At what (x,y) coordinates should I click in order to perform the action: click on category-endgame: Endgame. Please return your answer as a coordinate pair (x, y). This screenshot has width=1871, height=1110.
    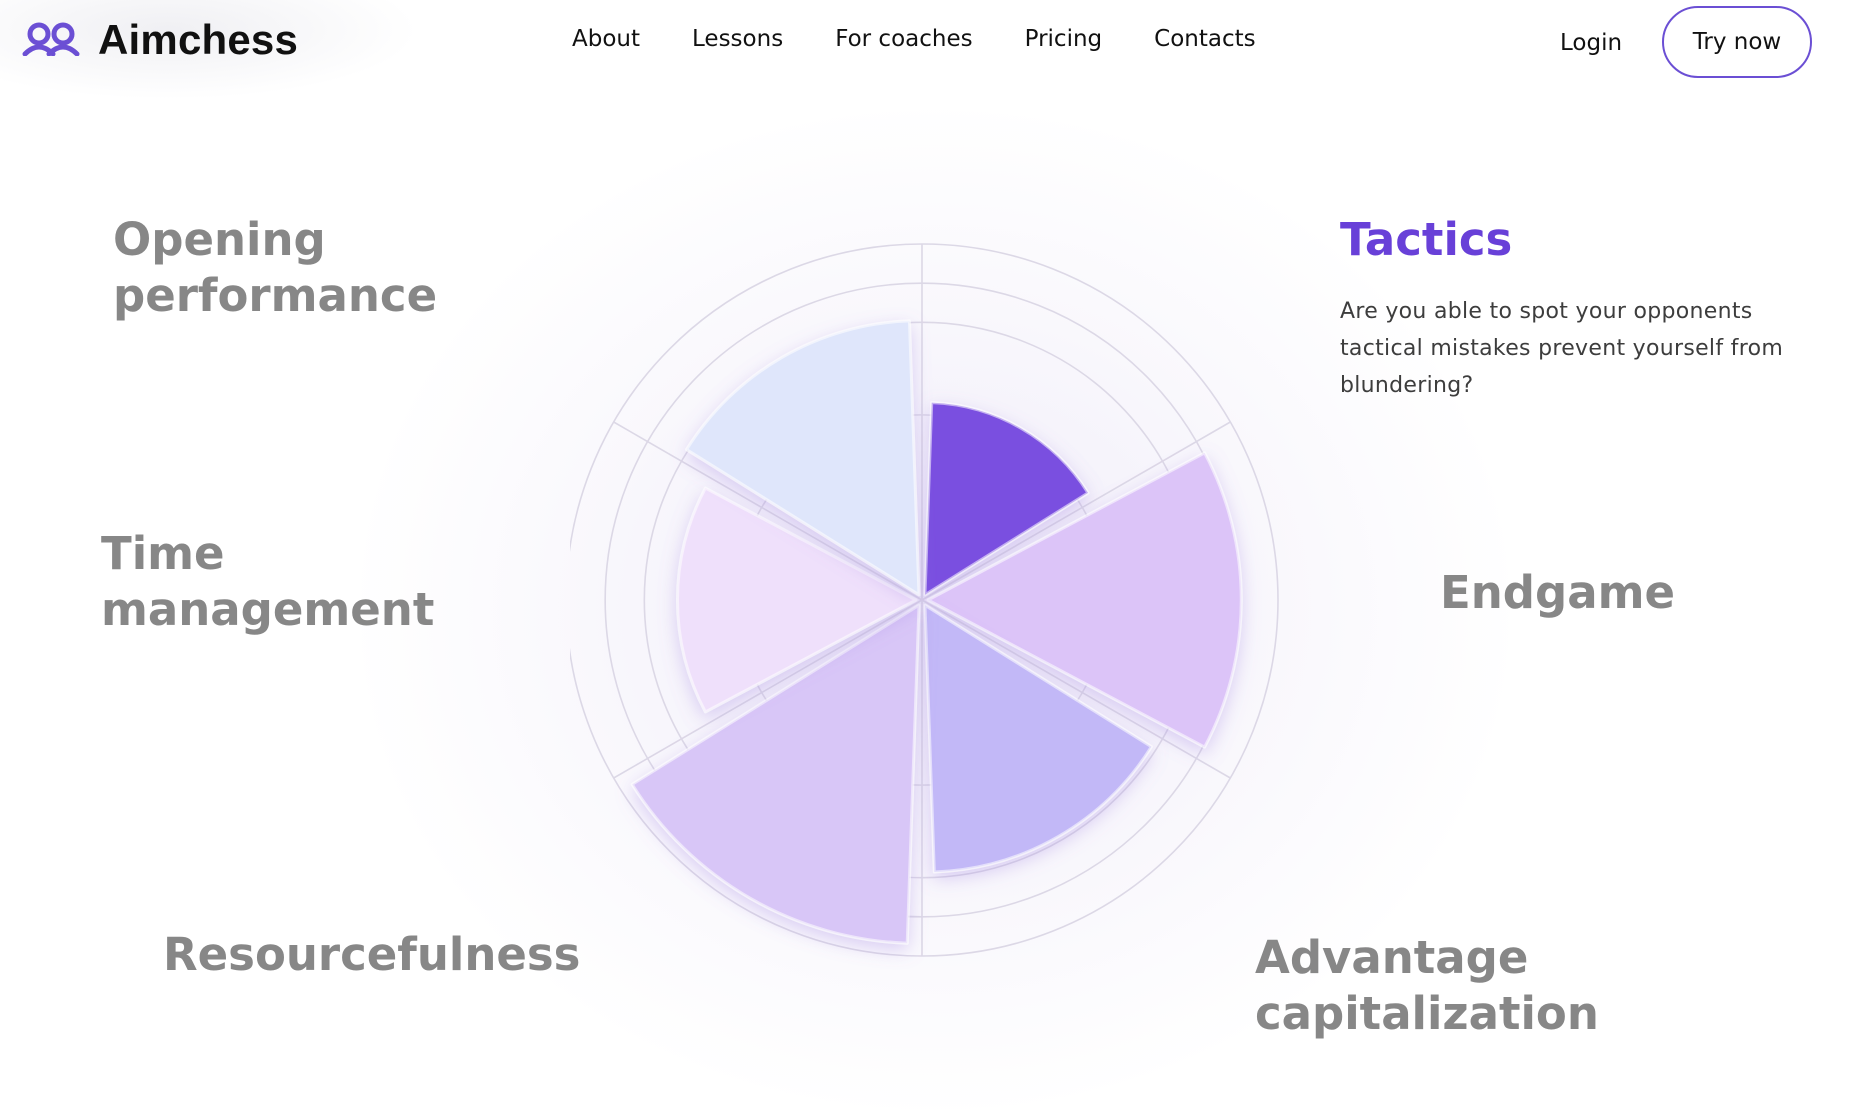
    Looking at the image, I should click on (1557, 593).